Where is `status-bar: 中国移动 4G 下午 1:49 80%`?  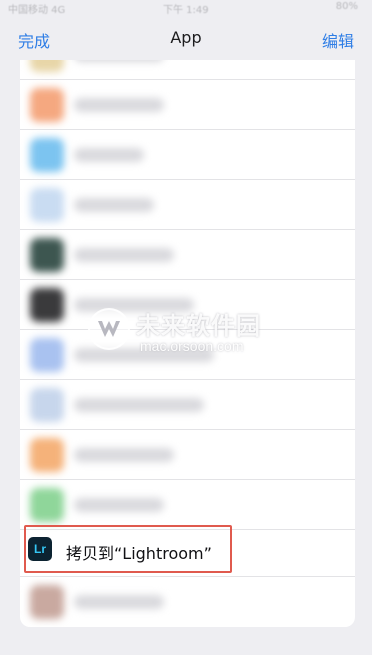
status-bar: 中国移动 4G 下午 1:49 80% is located at coordinates (186, 8).